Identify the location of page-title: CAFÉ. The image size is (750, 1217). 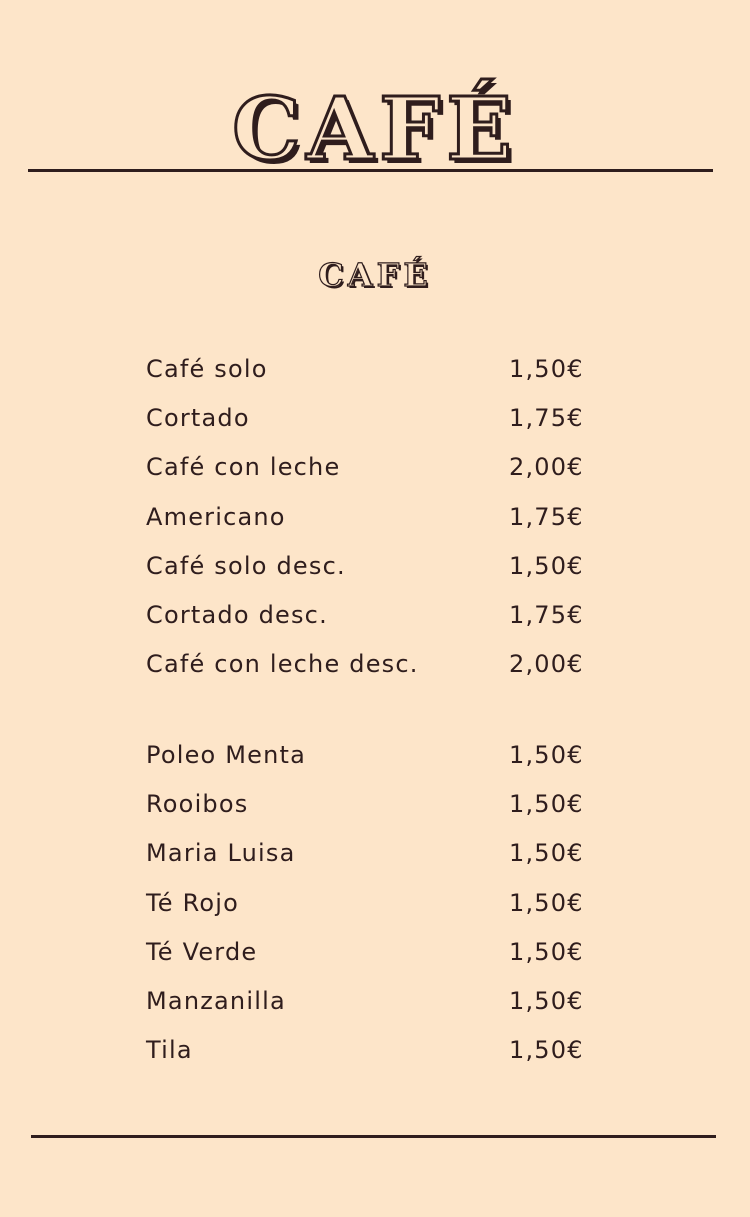
(374, 129).